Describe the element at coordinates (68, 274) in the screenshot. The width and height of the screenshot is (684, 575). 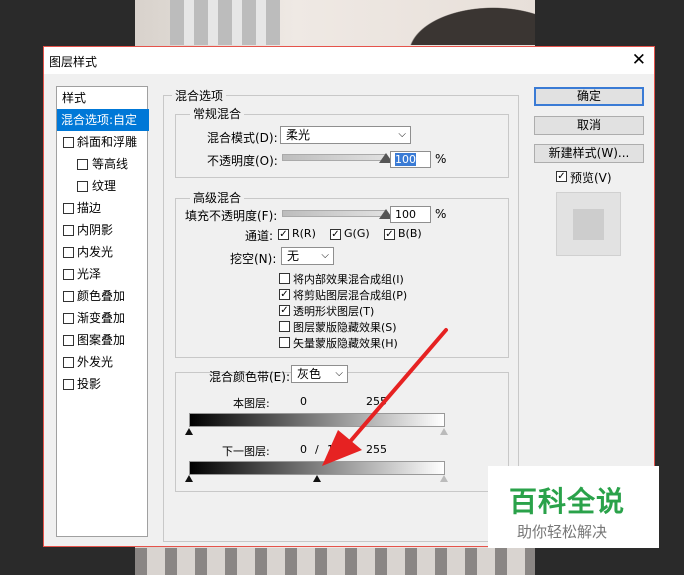
I see `satin-checkbox` at that location.